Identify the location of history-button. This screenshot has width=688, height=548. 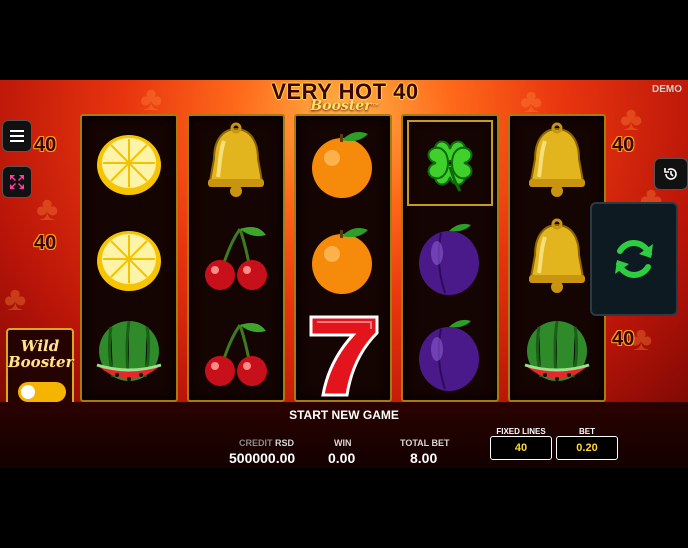
(671, 174).